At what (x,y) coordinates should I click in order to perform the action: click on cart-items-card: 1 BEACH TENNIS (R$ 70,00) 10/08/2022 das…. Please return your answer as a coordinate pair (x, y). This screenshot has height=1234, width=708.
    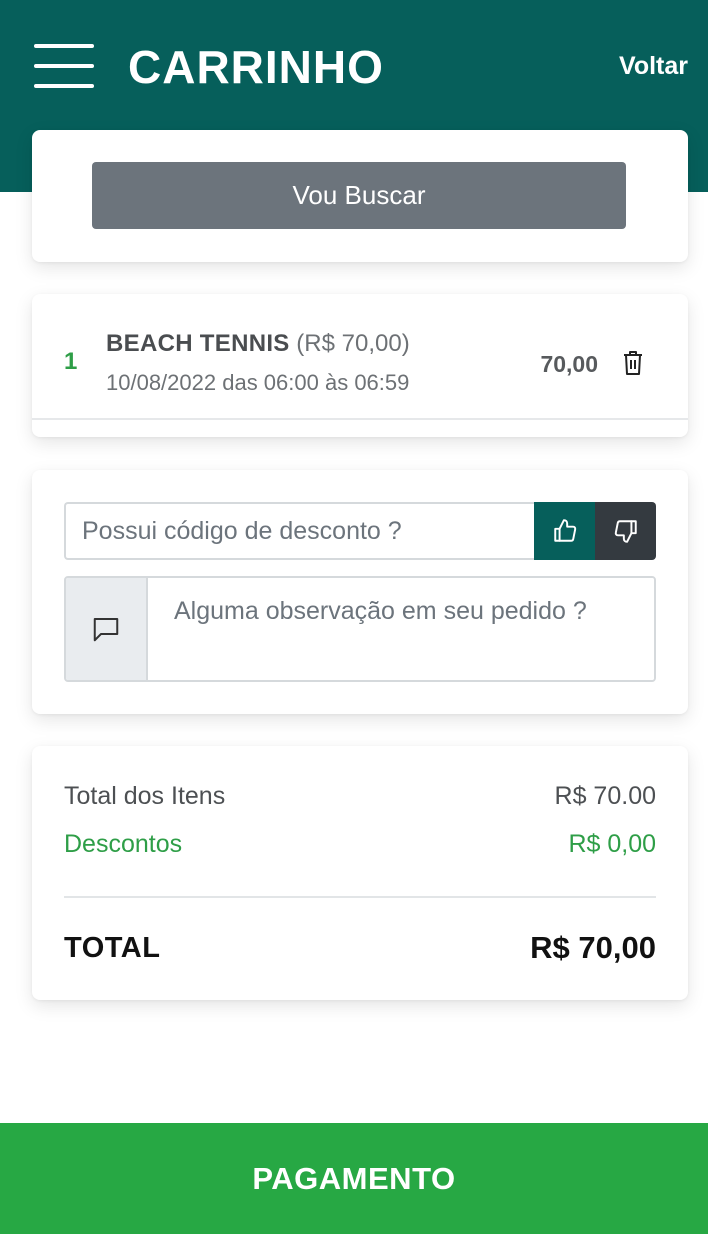
    Looking at the image, I should click on (360, 365).